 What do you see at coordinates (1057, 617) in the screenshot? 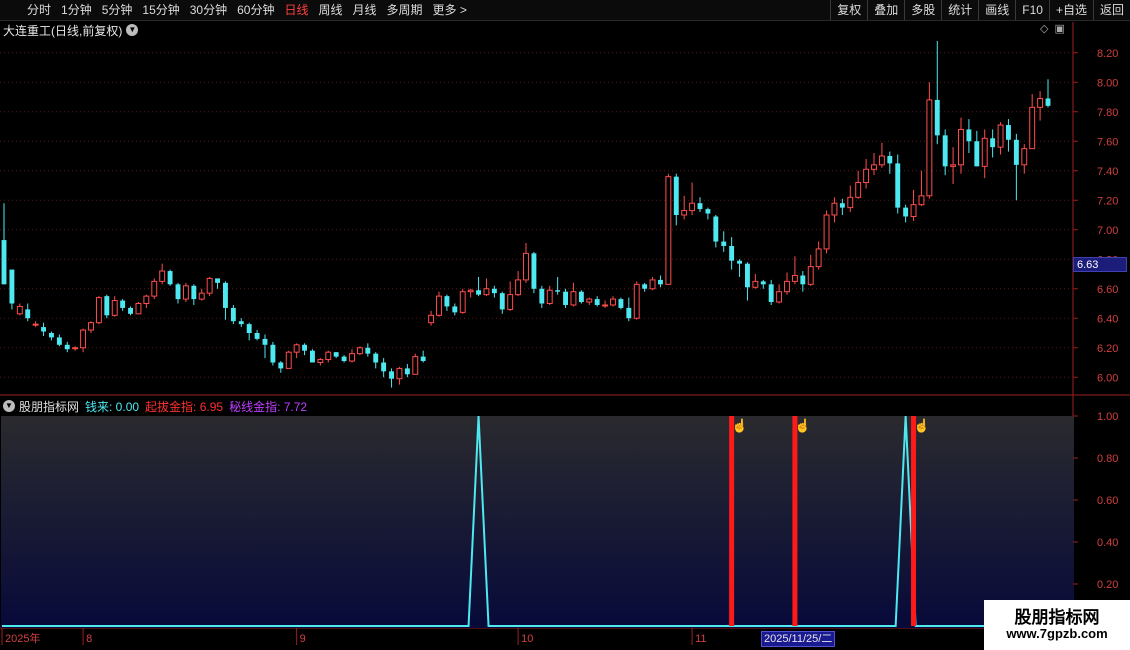
I see `watermark-title: 股朋指标网` at bounding box center [1057, 617].